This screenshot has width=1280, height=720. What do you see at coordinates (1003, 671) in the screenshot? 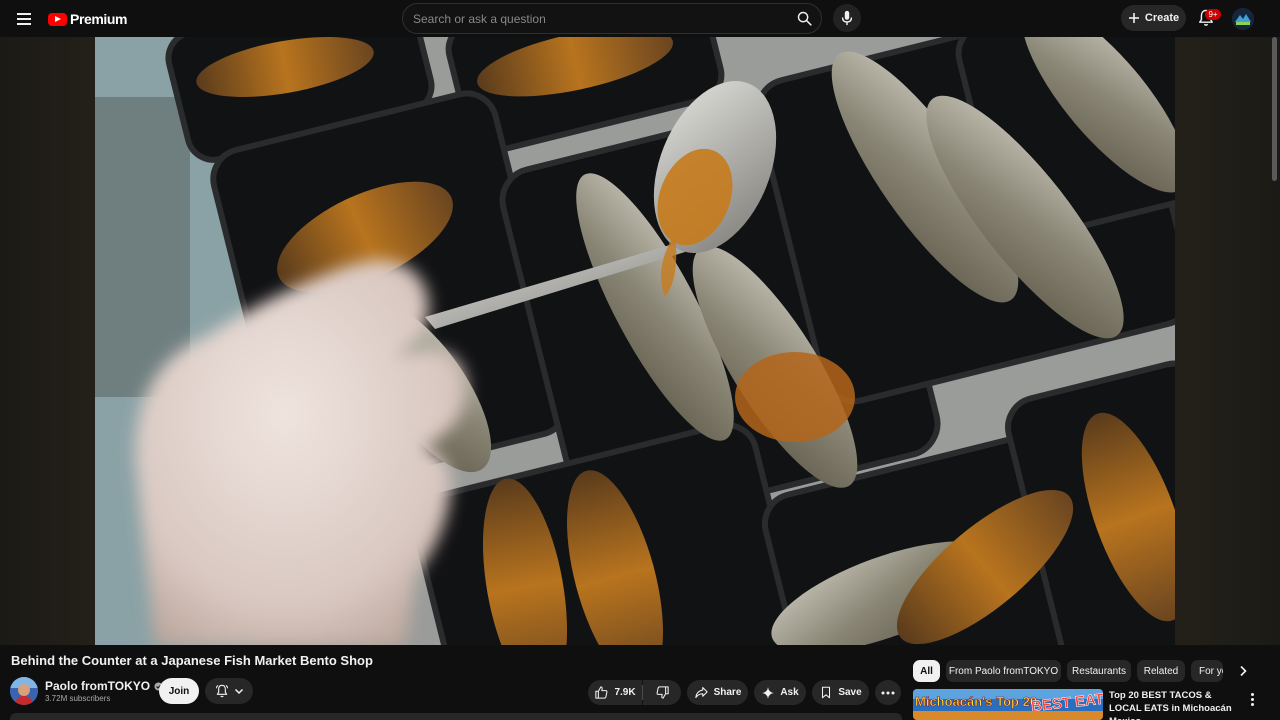
I see `chip-from-channel: From Paolo fromTOKYO` at bounding box center [1003, 671].